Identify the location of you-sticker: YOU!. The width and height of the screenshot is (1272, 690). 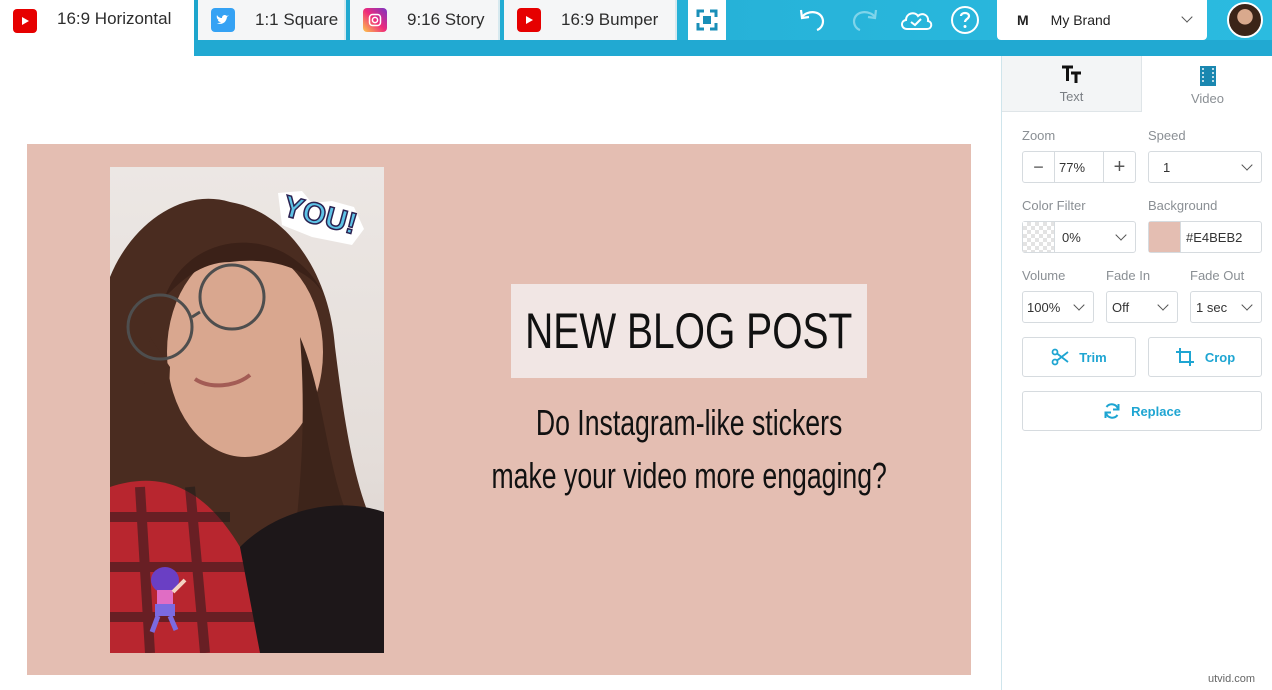
(320, 217).